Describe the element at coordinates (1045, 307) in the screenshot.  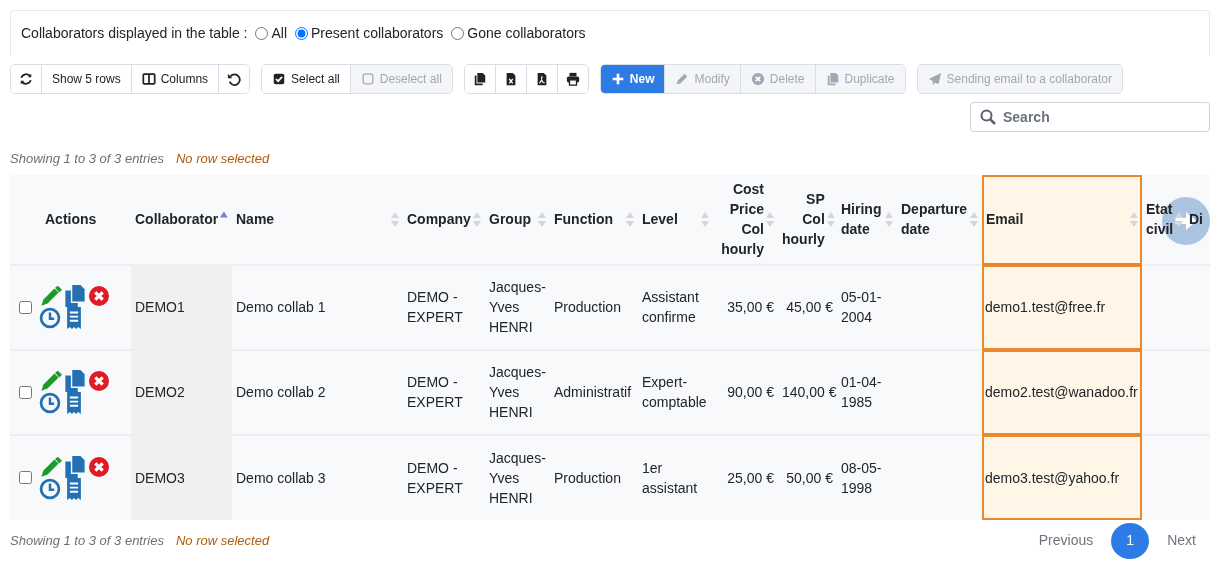
I see `email-link: demo1.test@free.fr` at that location.